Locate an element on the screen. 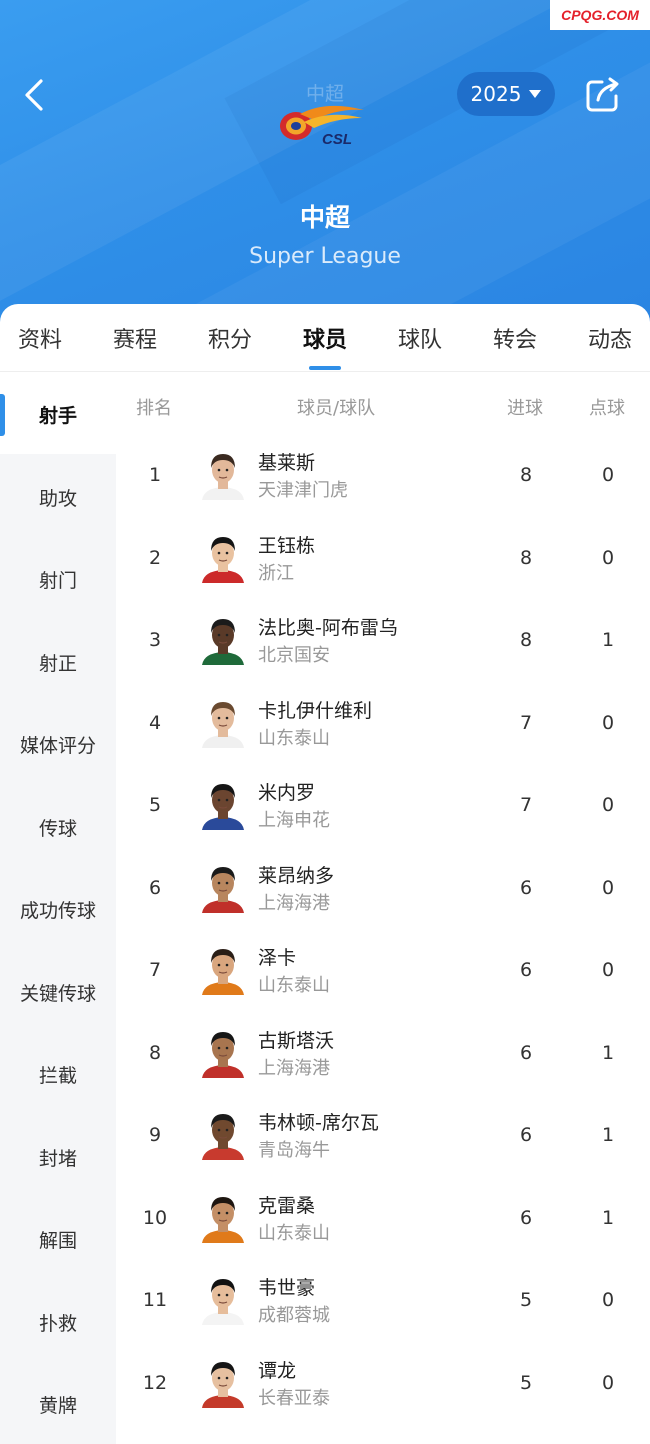 The width and height of the screenshot is (650, 1444). category-key-passes: 关键传球 is located at coordinates (58, 992).